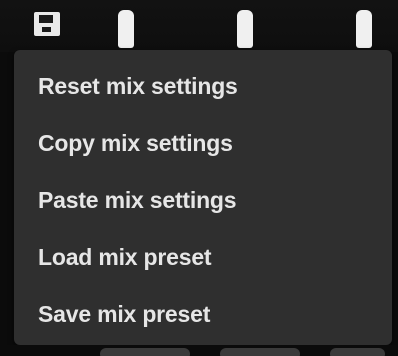 This screenshot has width=398, height=356. What do you see at coordinates (199, 26) in the screenshot?
I see `channel-header-strip` at bounding box center [199, 26].